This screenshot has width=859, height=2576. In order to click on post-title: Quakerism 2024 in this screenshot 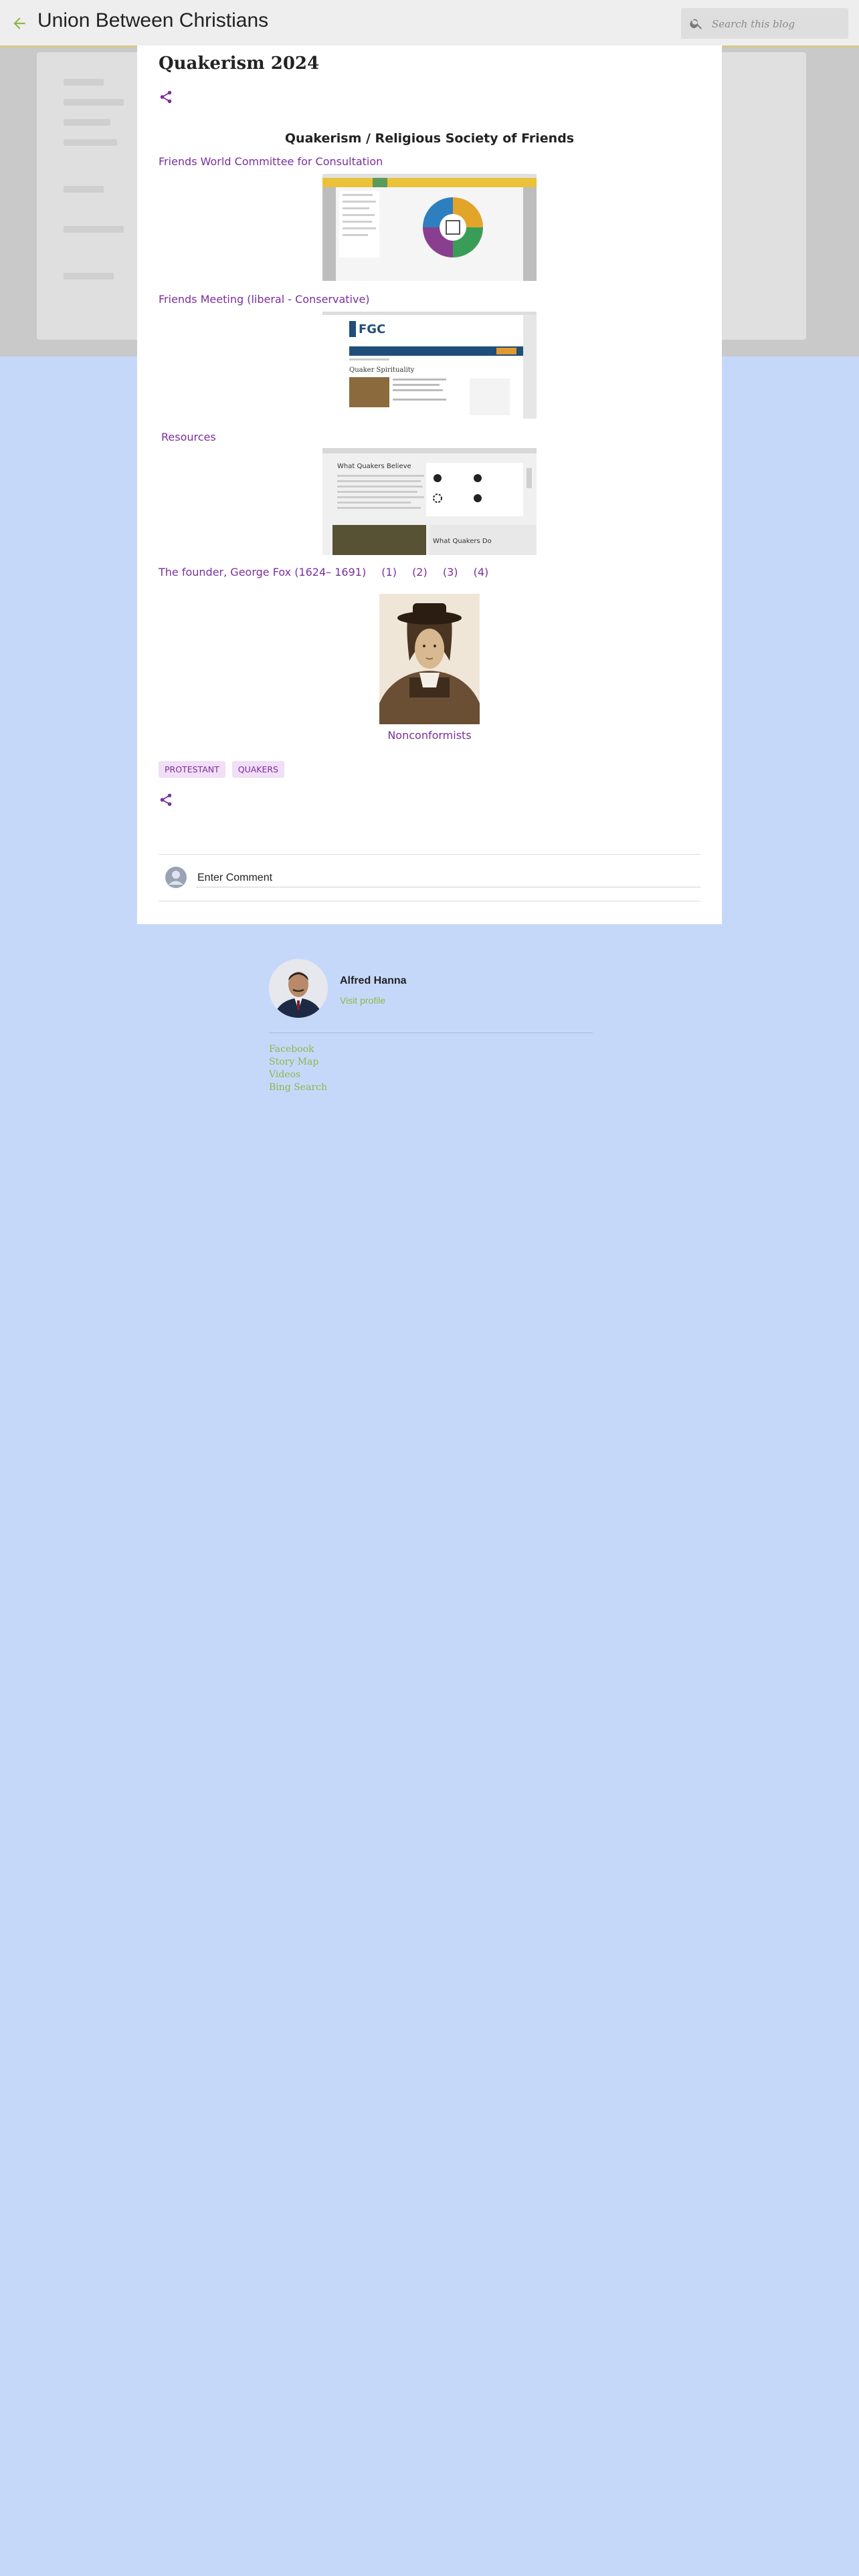, I will do `click(239, 63)`.